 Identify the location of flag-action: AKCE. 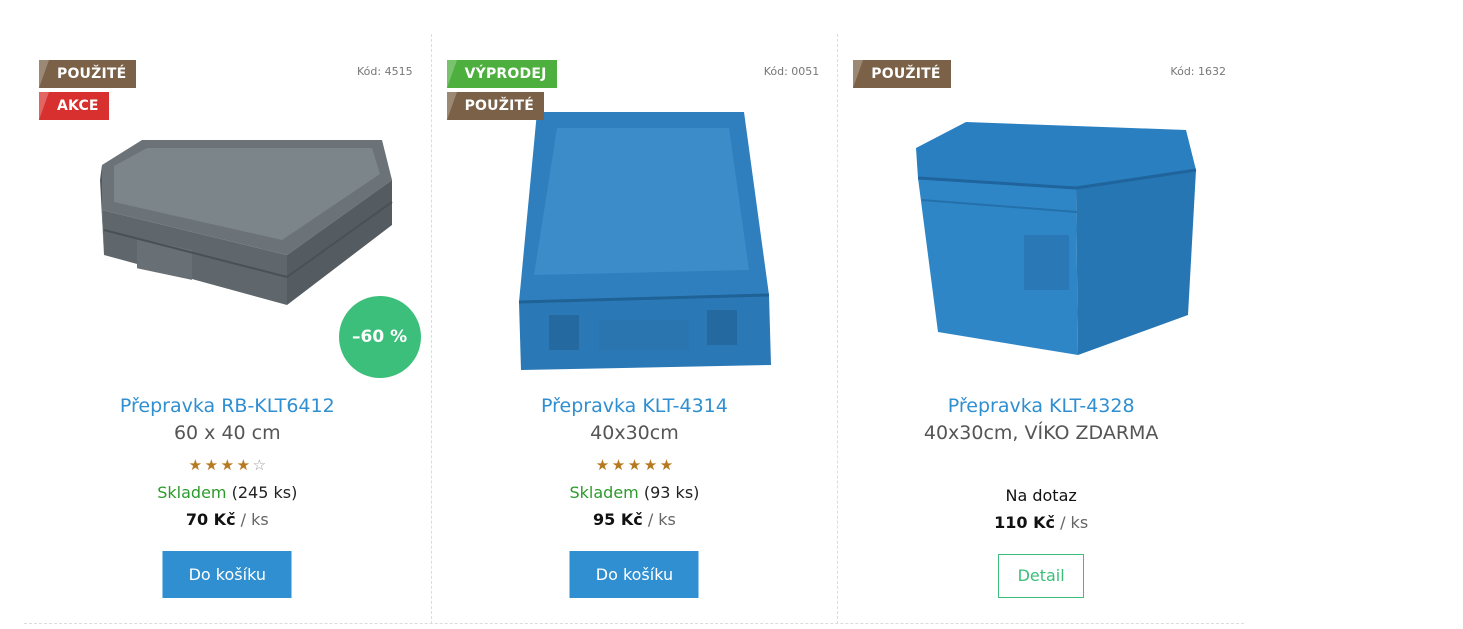
(74, 106).